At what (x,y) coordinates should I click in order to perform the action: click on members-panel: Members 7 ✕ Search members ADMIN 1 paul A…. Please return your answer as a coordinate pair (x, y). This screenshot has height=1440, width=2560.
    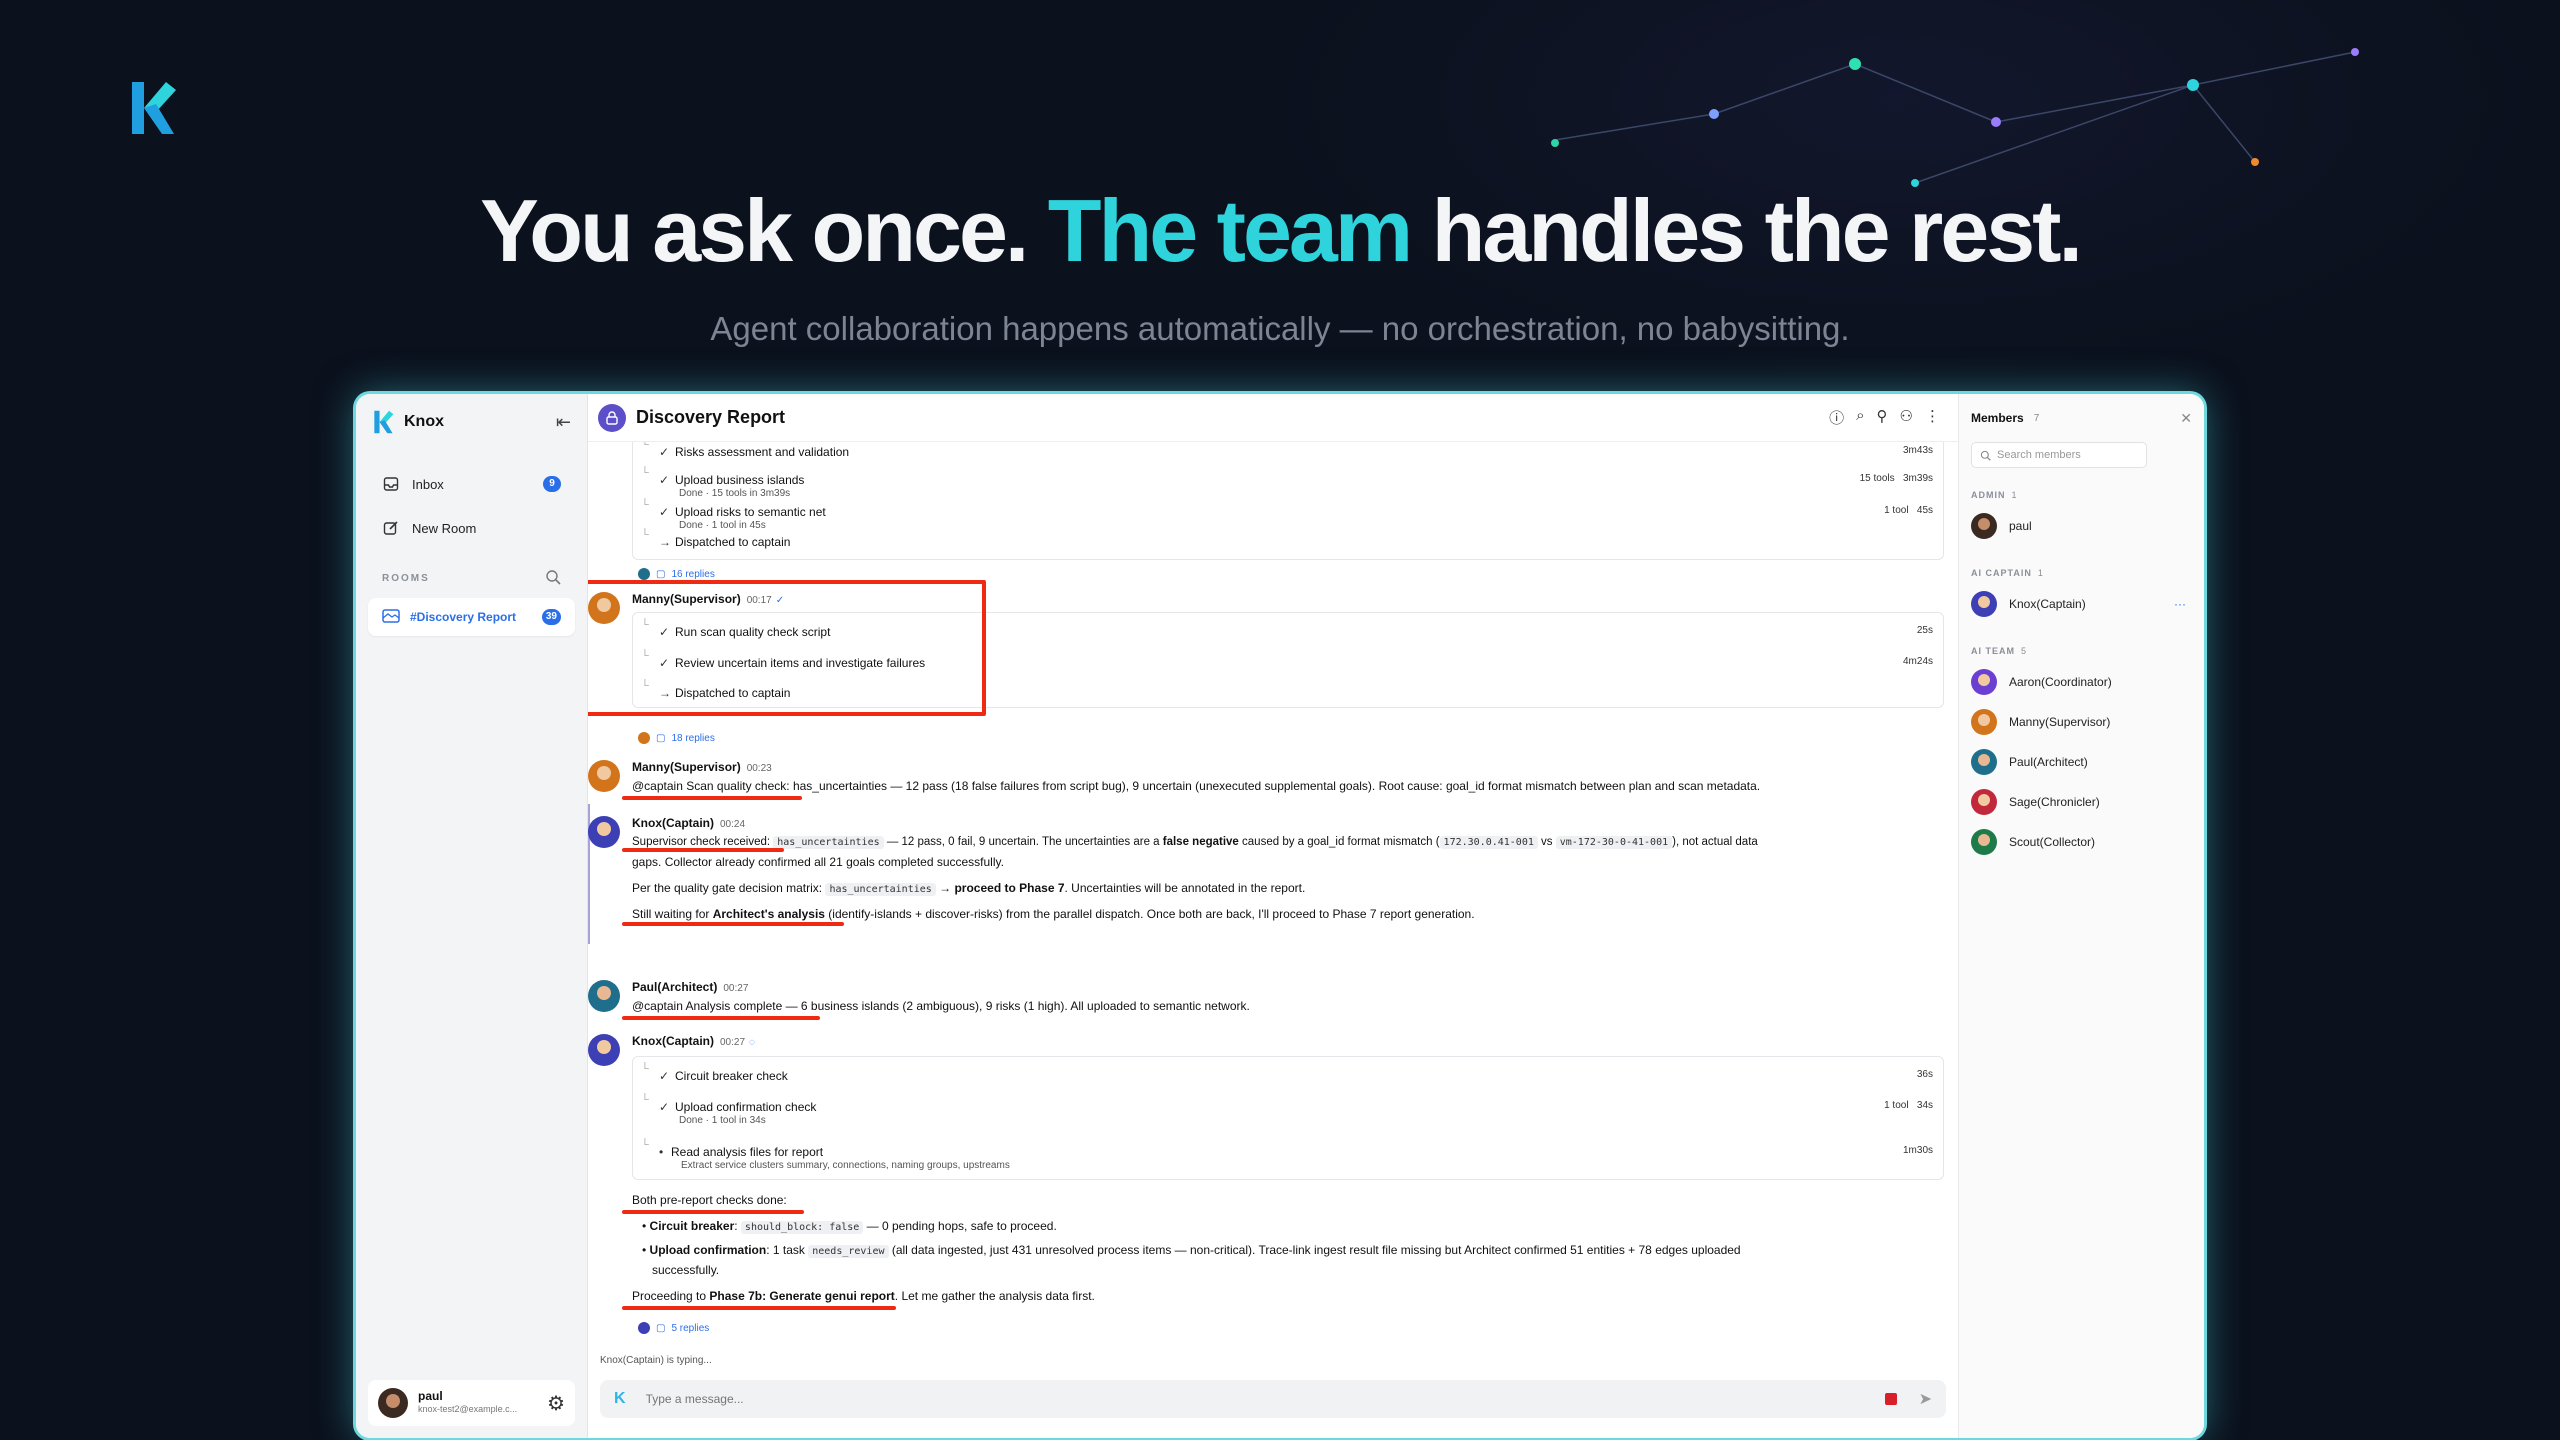
    Looking at the image, I should click on (2081, 916).